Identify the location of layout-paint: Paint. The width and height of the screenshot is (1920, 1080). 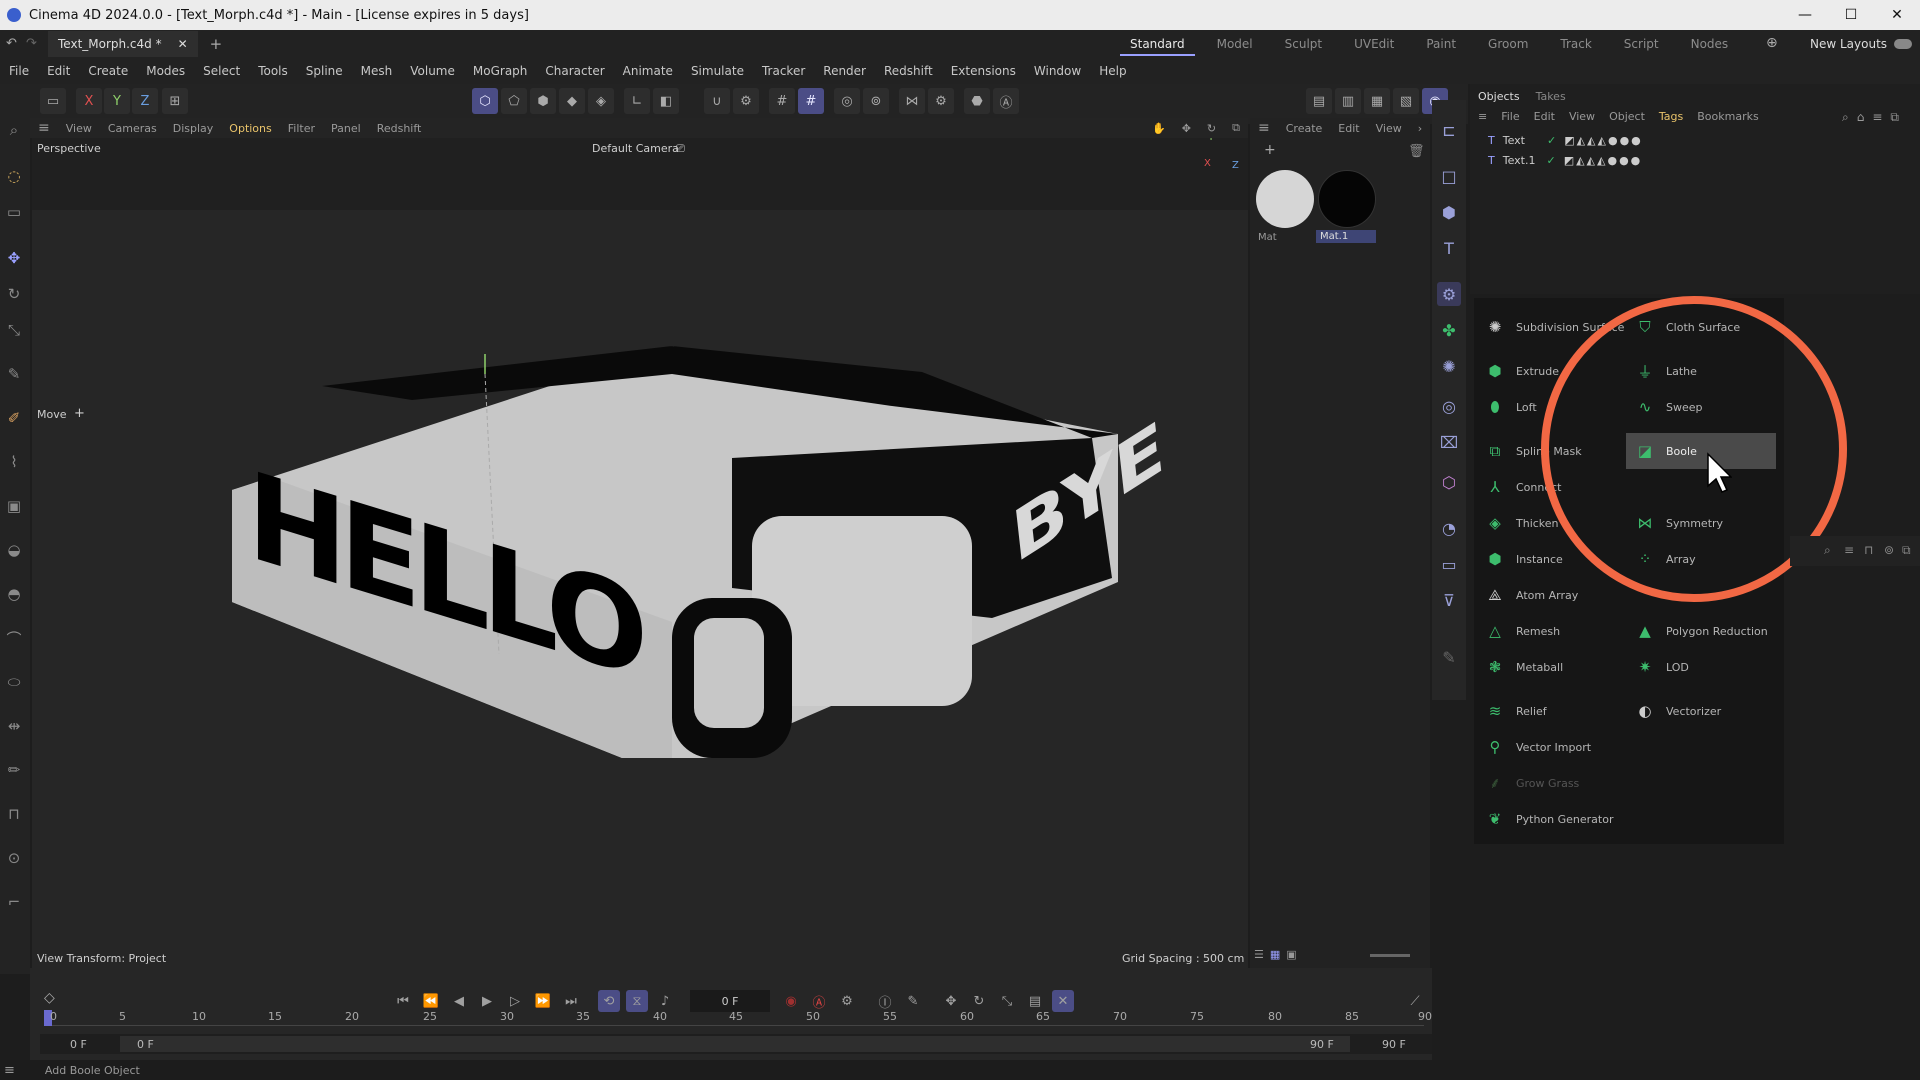
(1441, 45).